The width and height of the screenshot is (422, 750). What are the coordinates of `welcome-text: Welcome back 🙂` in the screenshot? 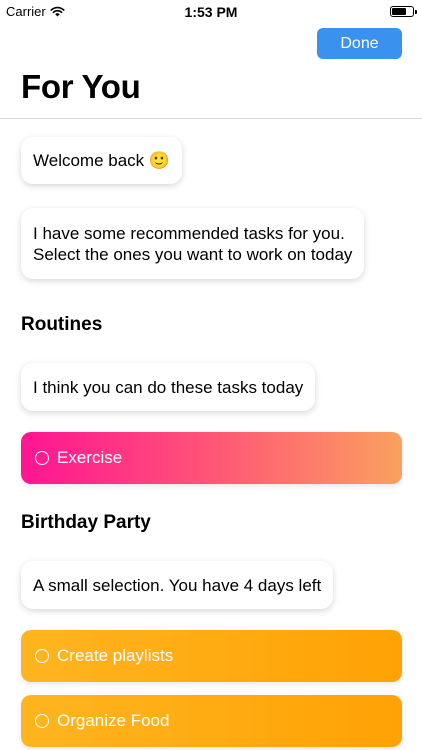 It's located at (102, 160).